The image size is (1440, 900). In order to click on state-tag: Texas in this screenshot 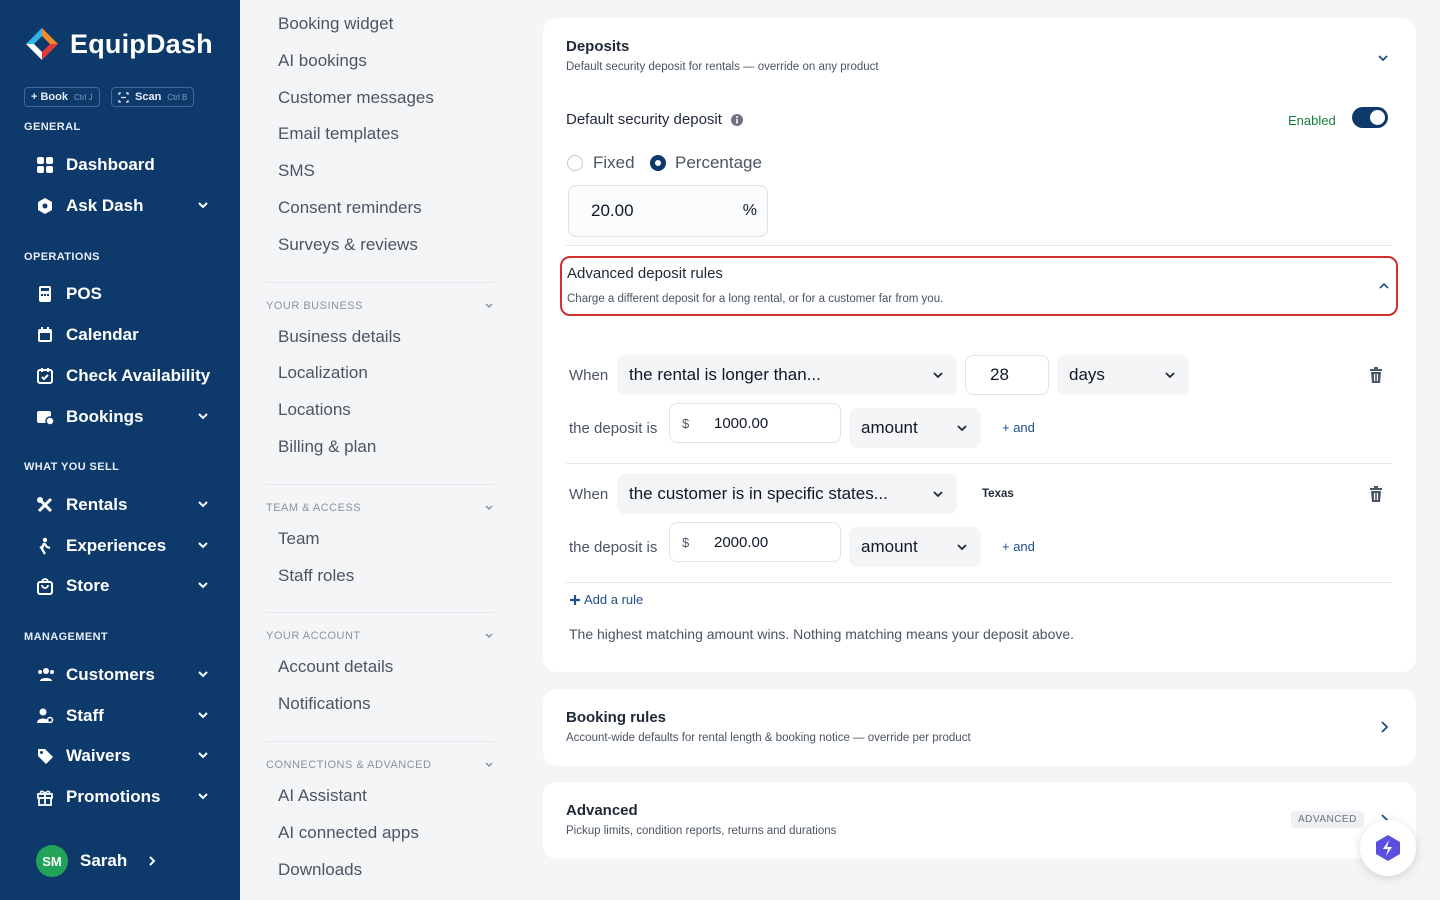, I will do `click(998, 494)`.